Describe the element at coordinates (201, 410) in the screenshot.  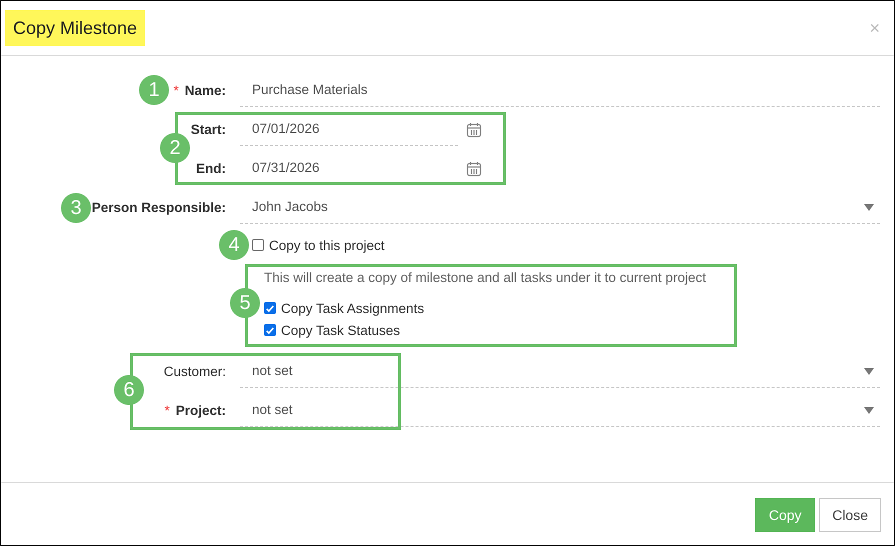
I see `field-label: Project:` at that location.